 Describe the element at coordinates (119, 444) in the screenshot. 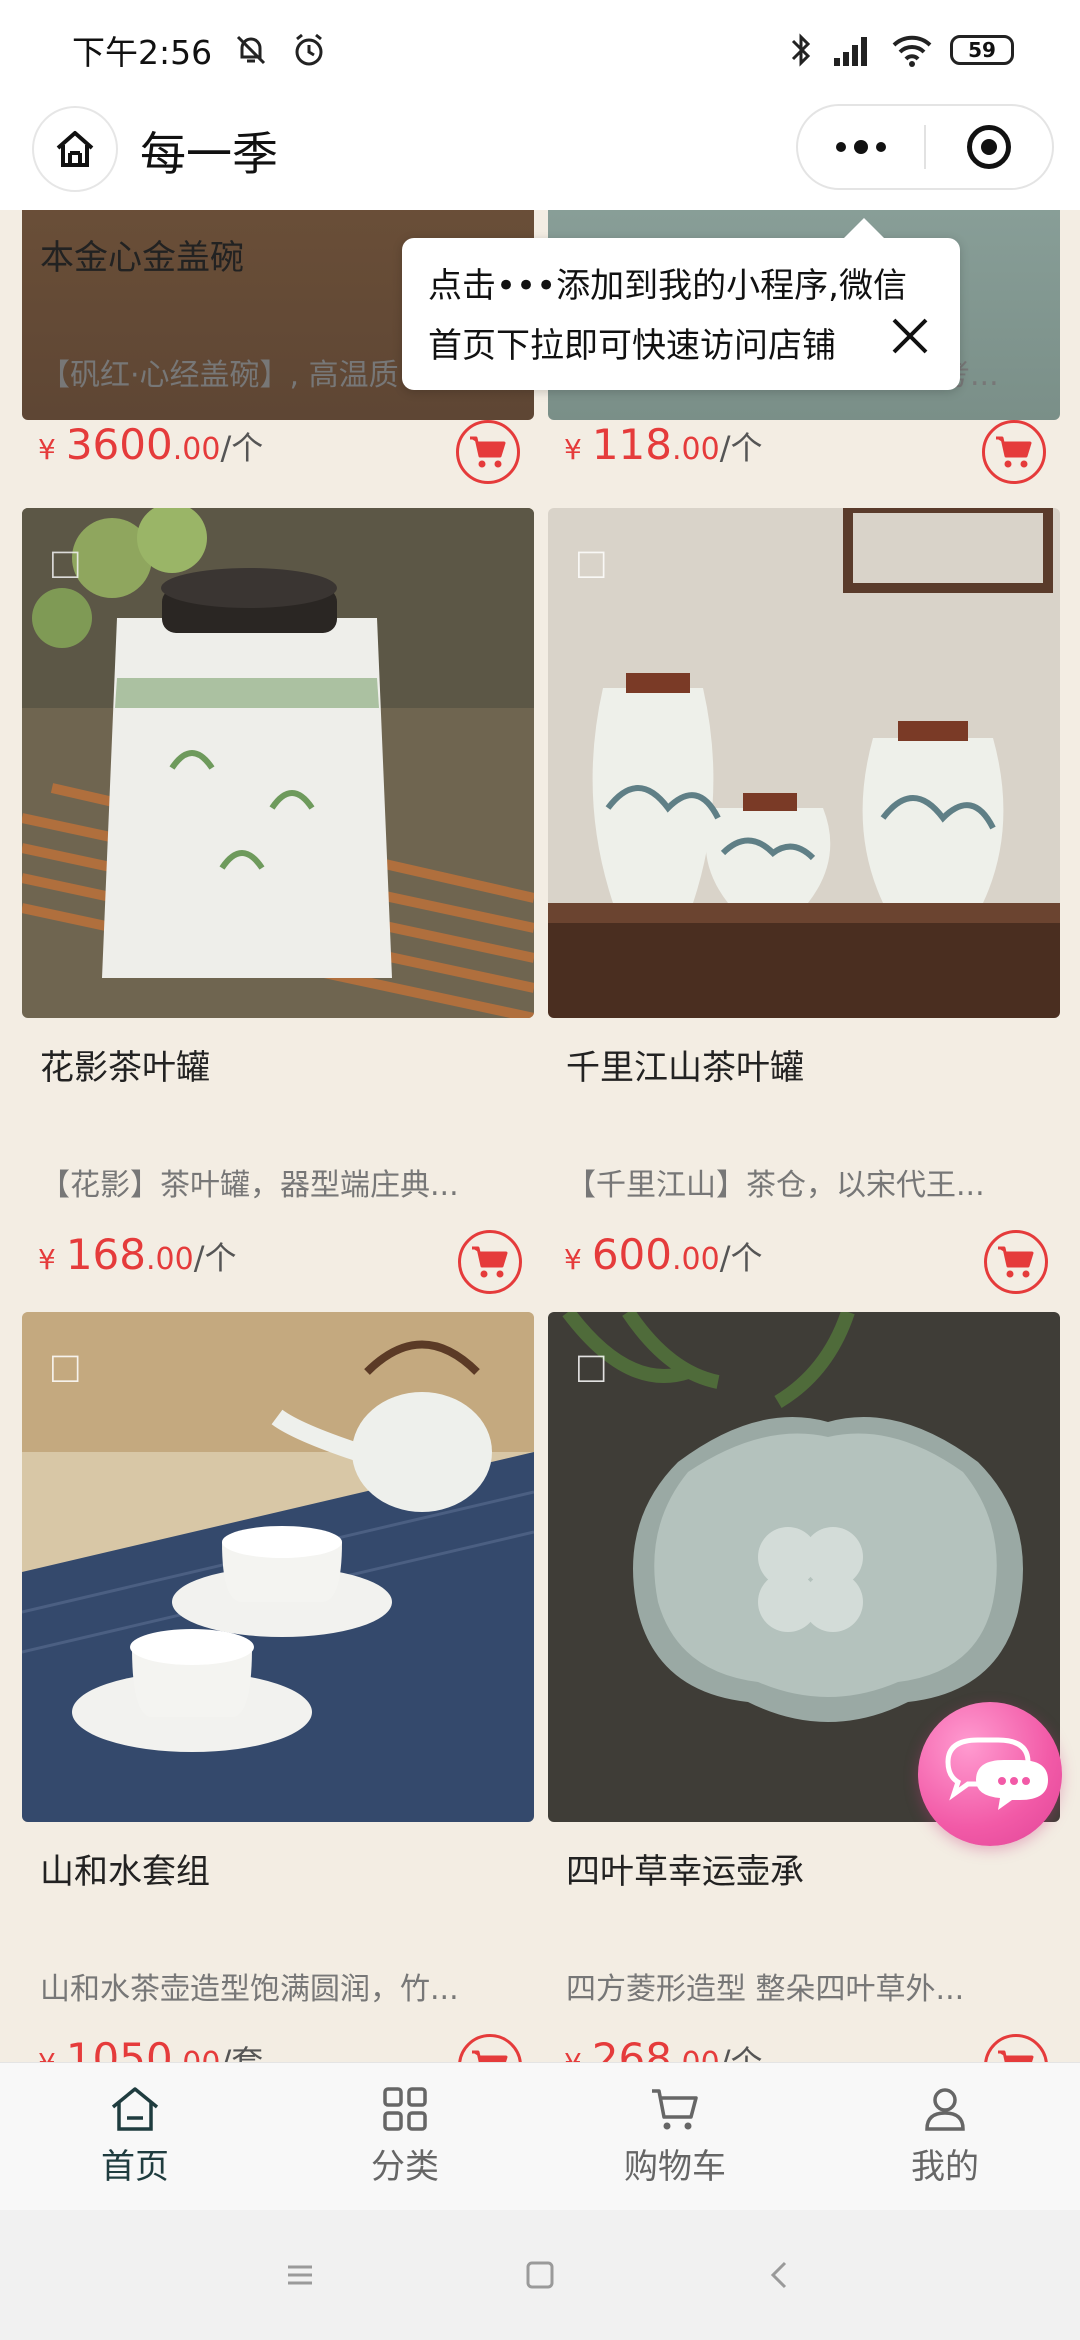

I see `price-integer: 3600` at that location.